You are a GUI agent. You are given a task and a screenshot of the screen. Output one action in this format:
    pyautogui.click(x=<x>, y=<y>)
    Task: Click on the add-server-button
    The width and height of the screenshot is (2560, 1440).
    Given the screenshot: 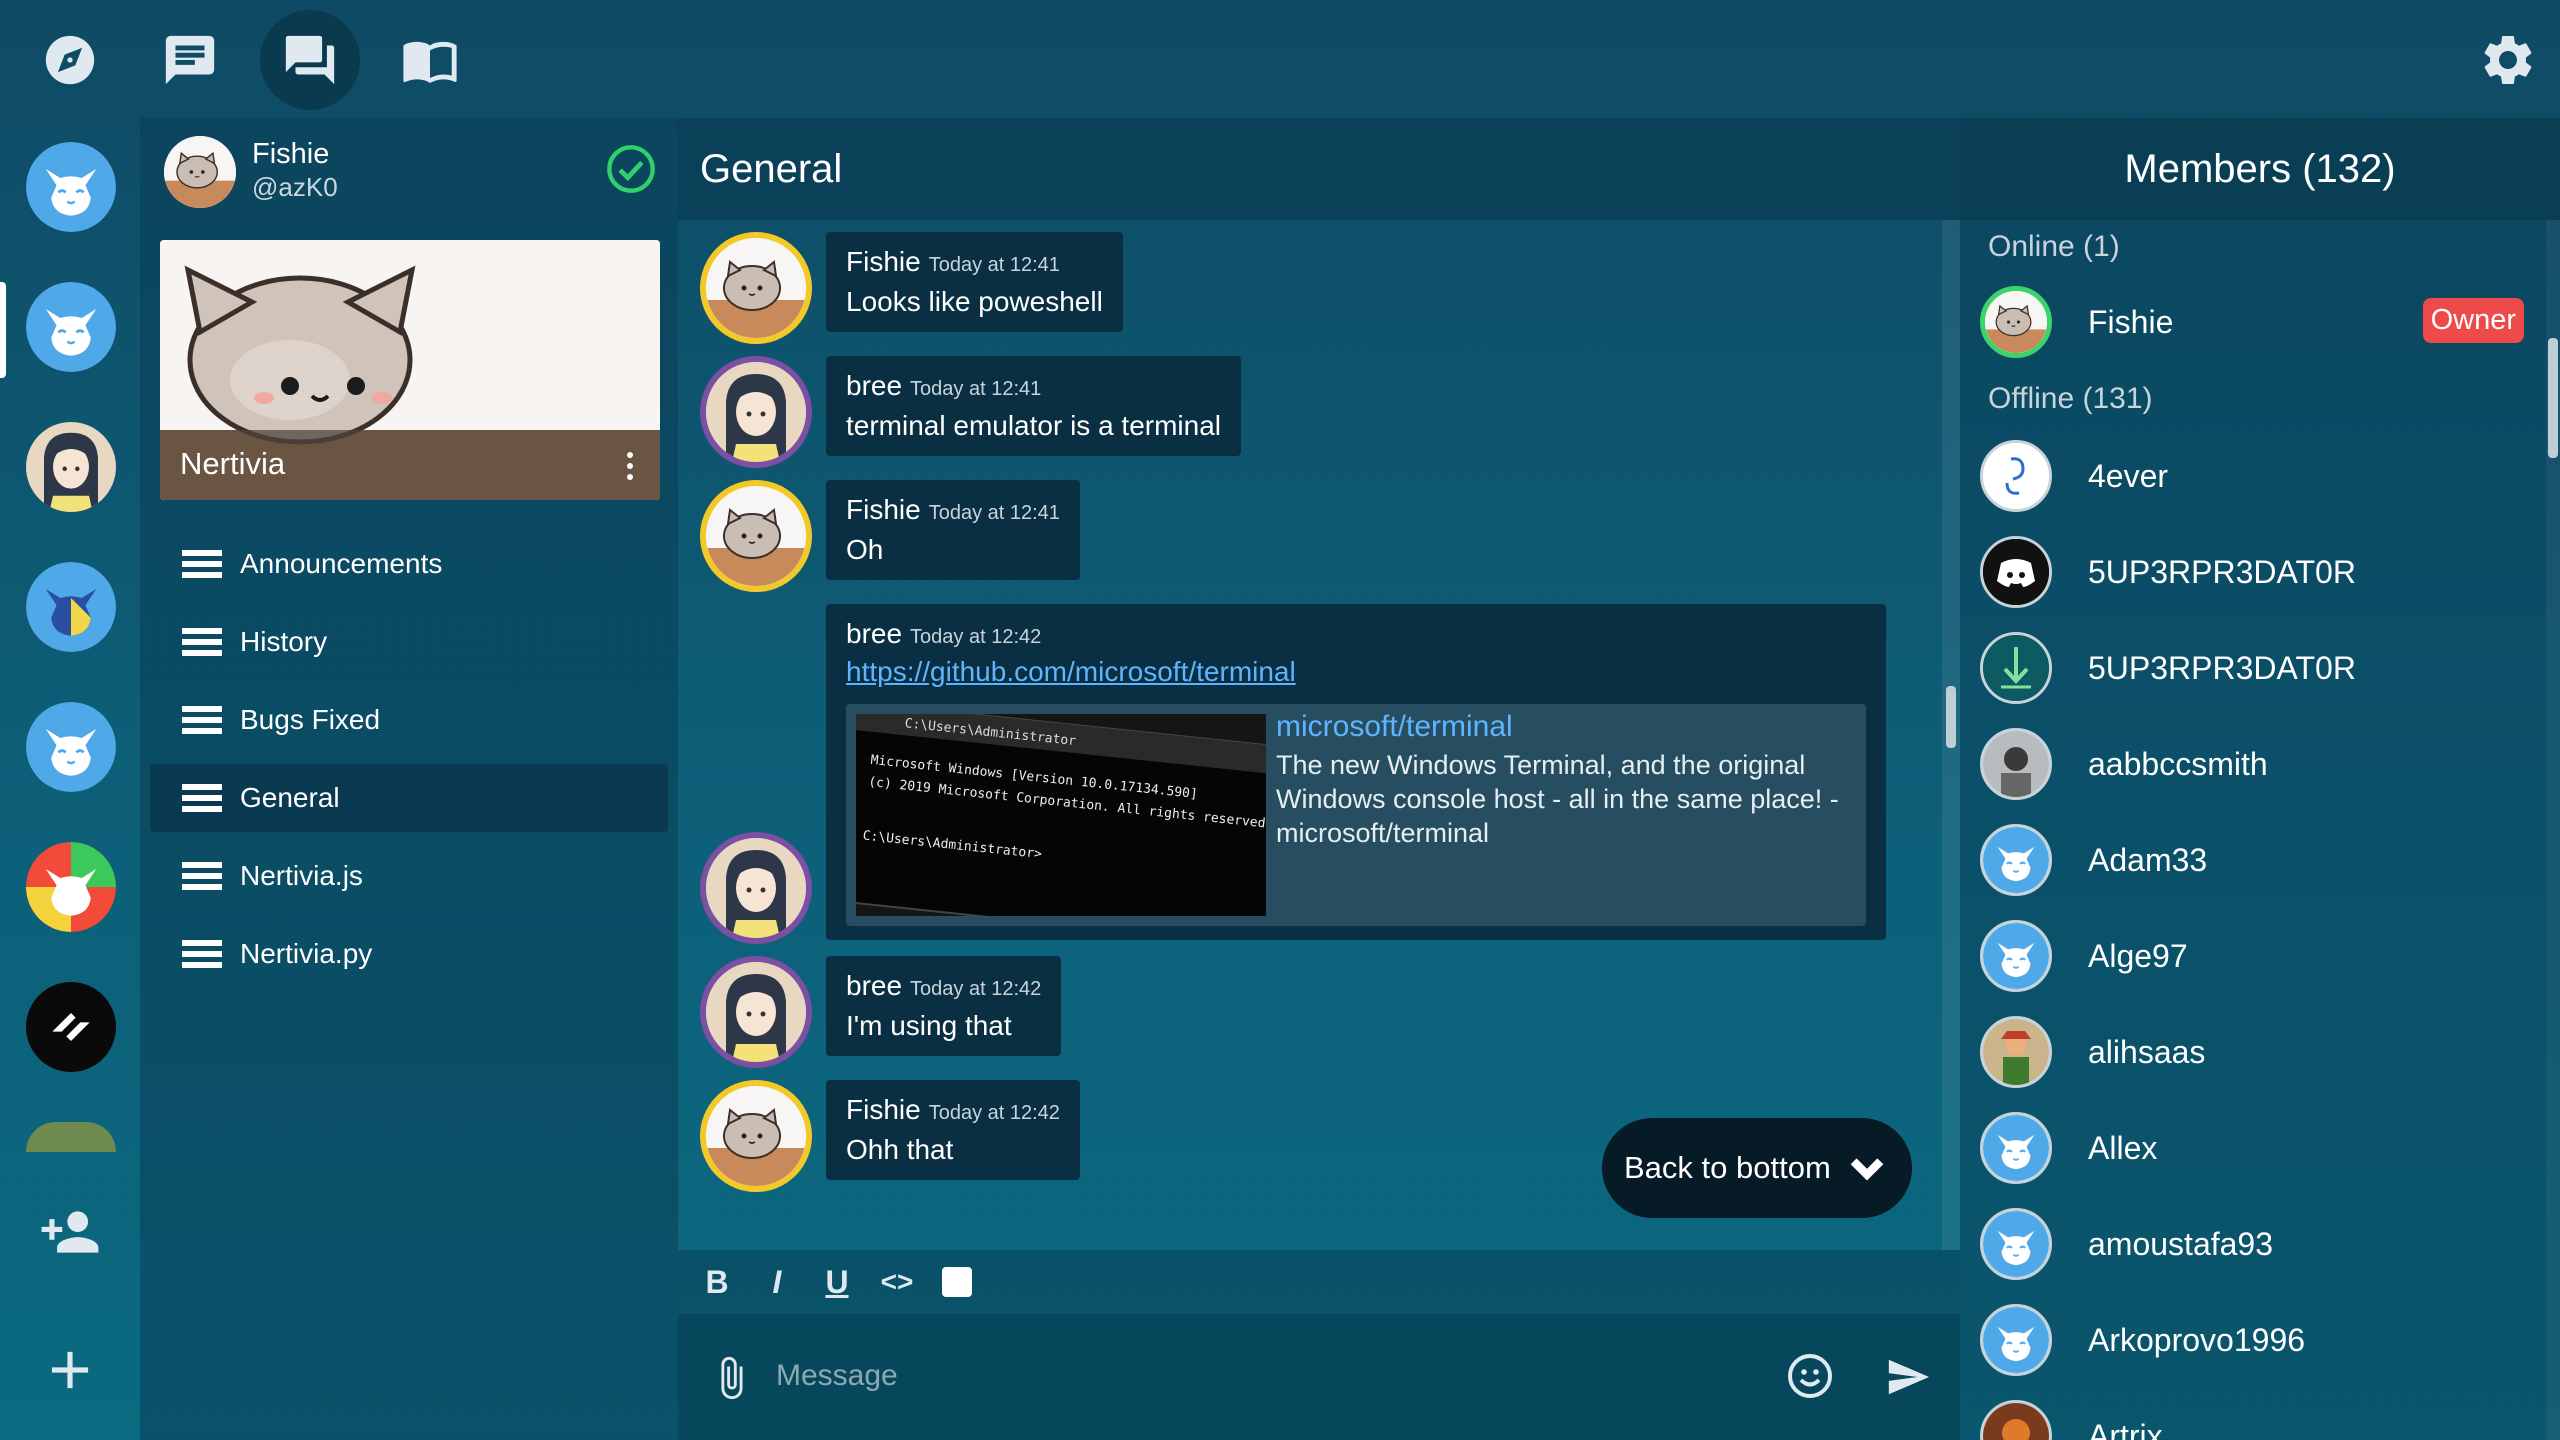 What is the action you would take?
    pyautogui.click(x=70, y=1370)
    